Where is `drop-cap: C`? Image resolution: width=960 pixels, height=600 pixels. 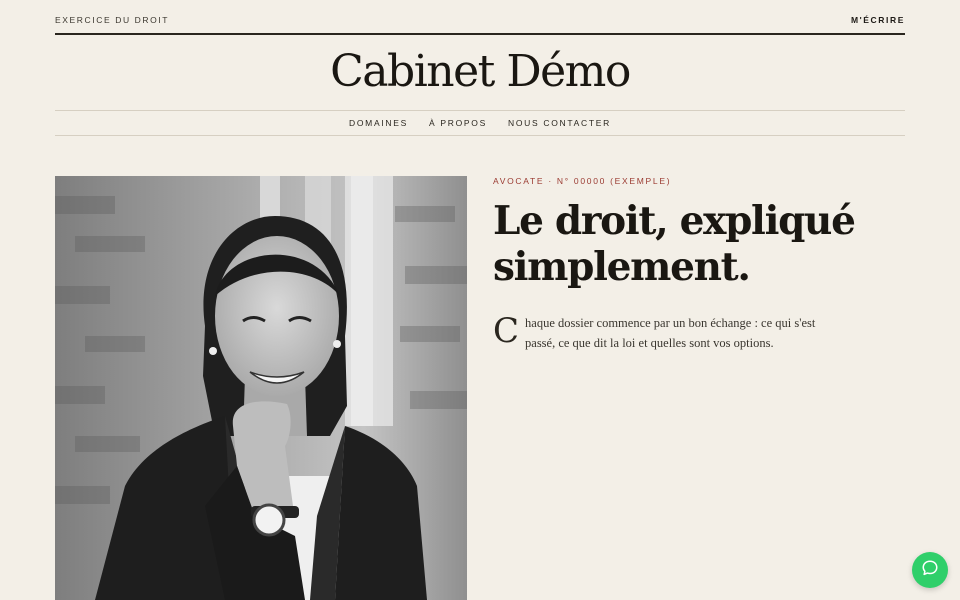 drop-cap: C is located at coordinates (506, 331).